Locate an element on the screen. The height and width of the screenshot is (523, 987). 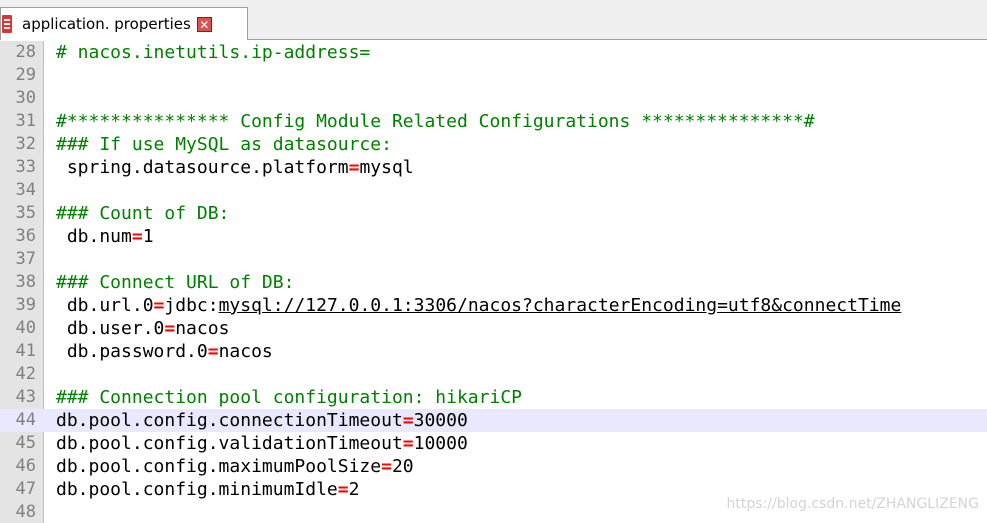
line-number: 32 is located at coordinates (25, 144).